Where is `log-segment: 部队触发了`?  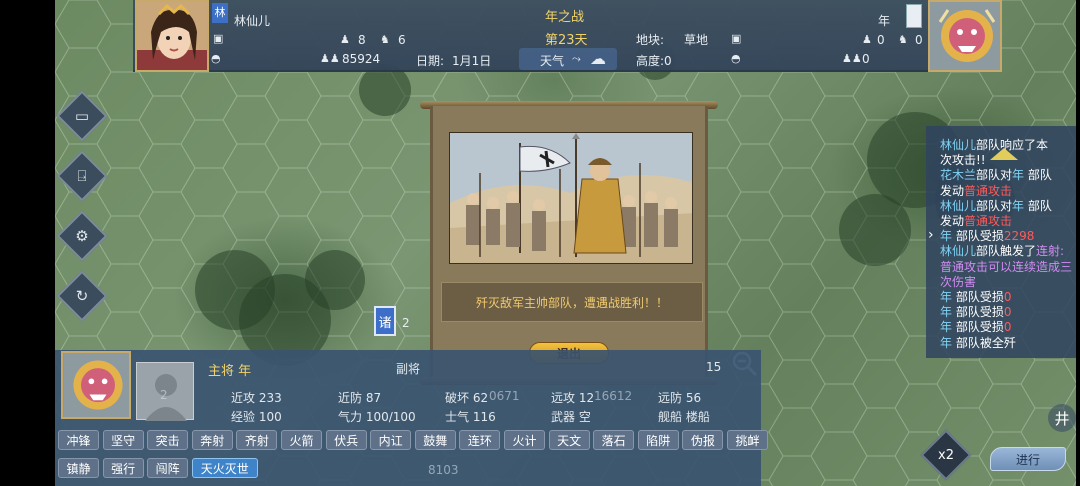 log-segment: 部队触发了 is located at coordinates (1006, 251).